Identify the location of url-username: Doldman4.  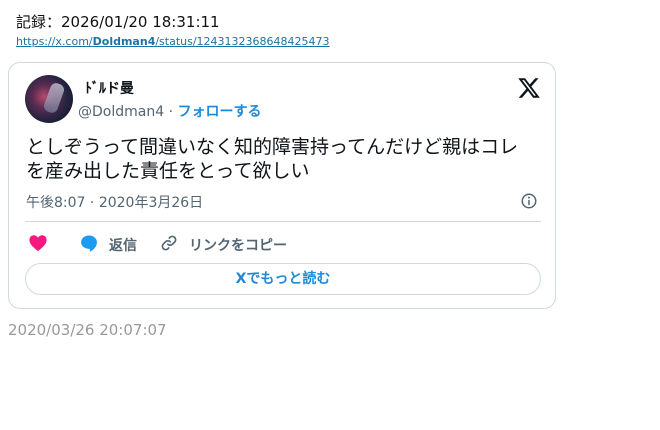
(124, 41).